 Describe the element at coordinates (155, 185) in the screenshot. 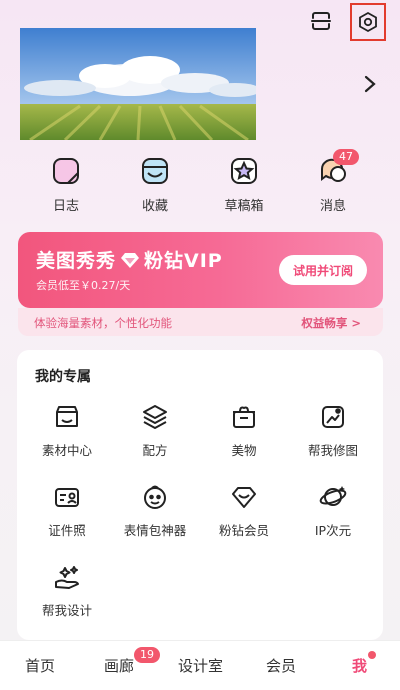

I see `quick-action-favorites: 收藏` at that location.